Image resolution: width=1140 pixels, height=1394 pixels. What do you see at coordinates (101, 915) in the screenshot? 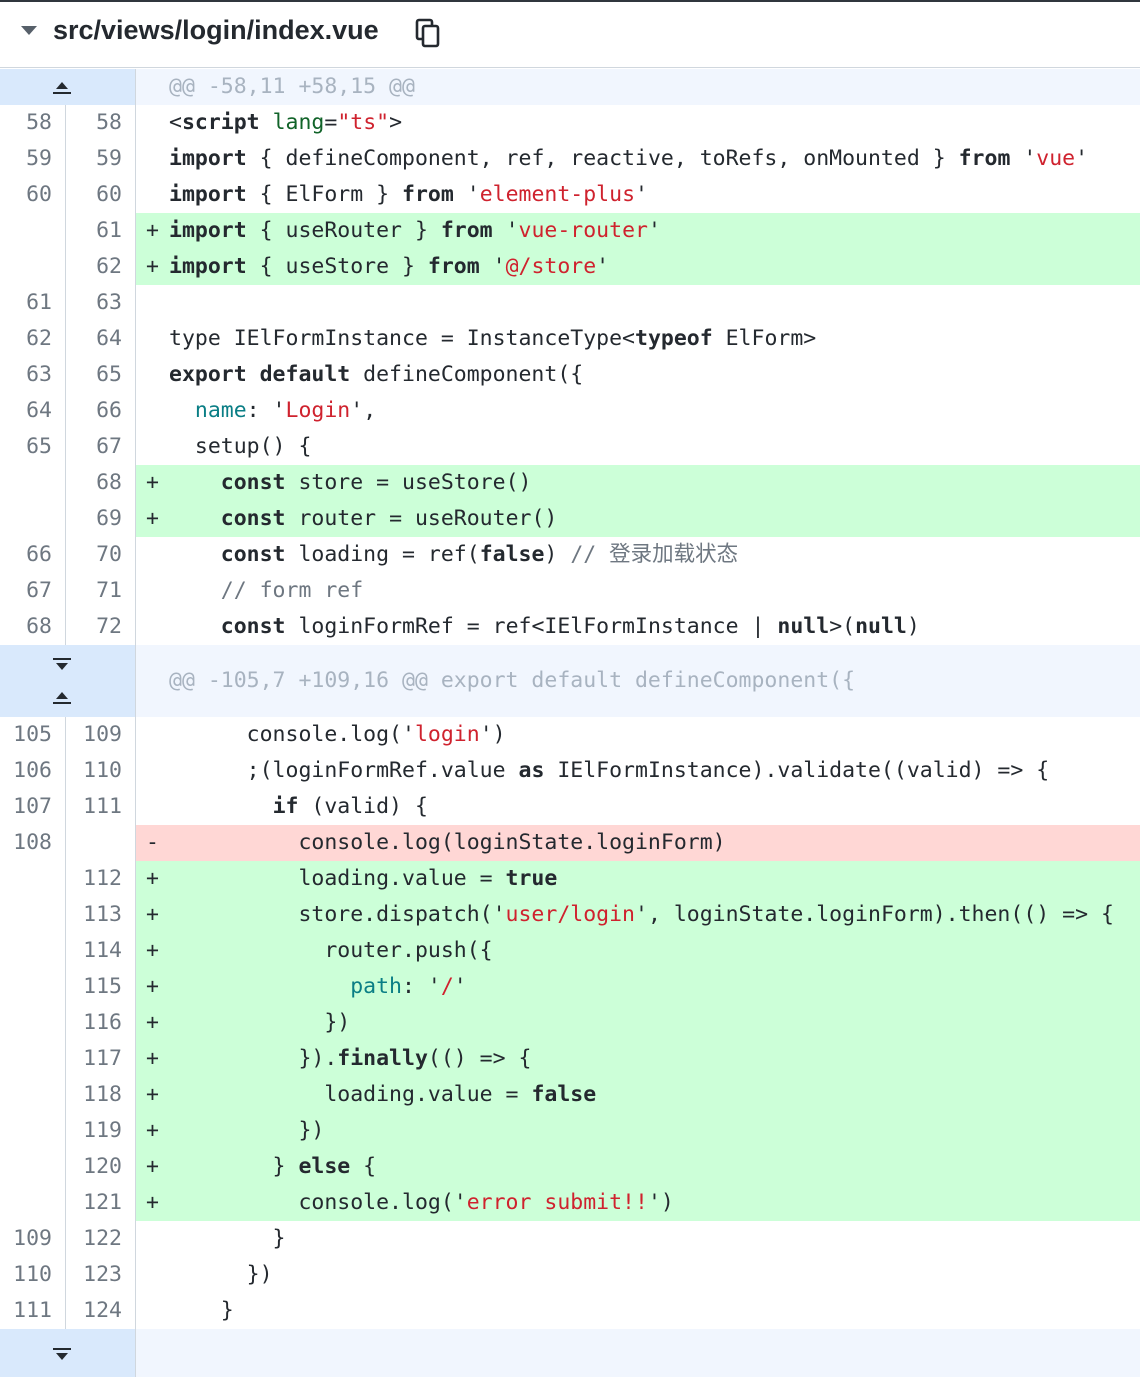
I see `new-line-number: 113` at bounding box center [101, 915].